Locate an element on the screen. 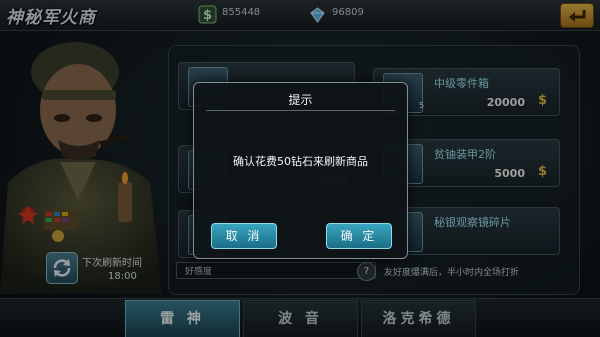 The image size is (600, 337). dialog-title: 提示 is located at coordinates (300, 100).